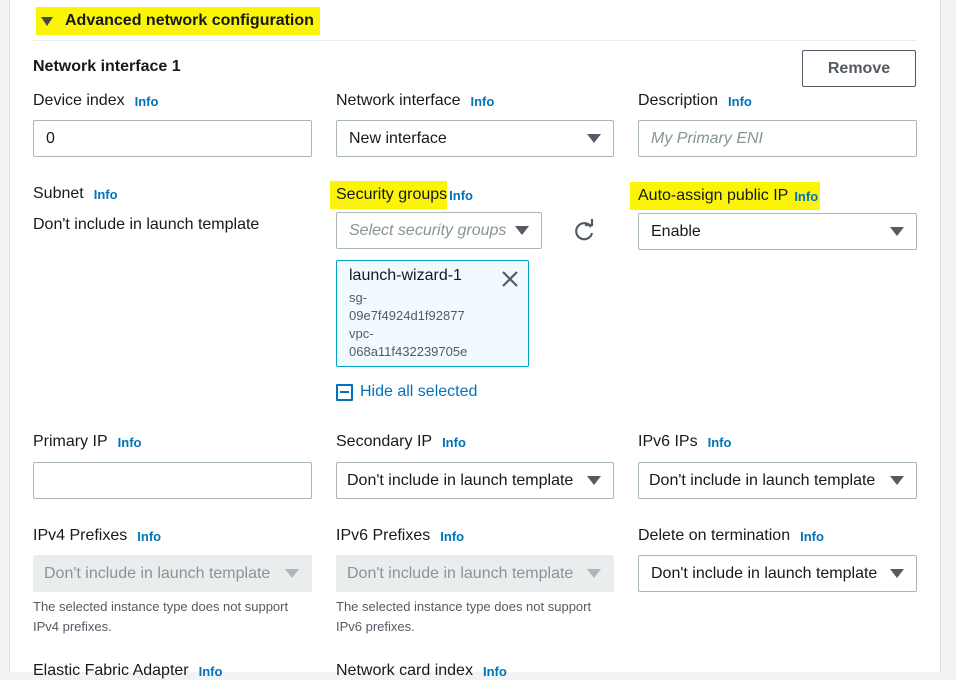  What do you see at coordinates (130, 442) in the screenshot?
I see `primary-ip-info-link: Info` at bounding box center [130, 442].